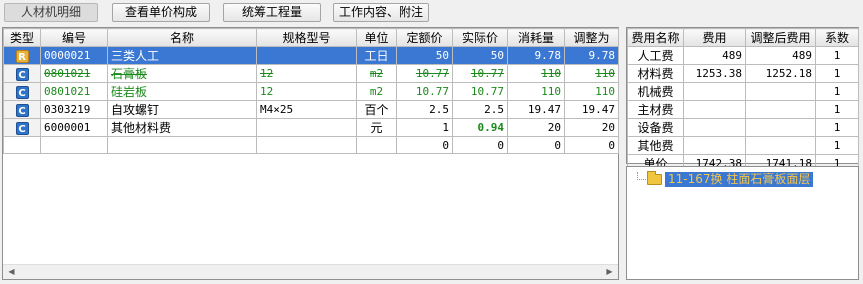 Image resolution: width=863 pixels, height=284 pixels. What do you see at coordinates (536, 127) in the screenshot?
I see `consumption-cell: 20` at bounding box center [536, 127].